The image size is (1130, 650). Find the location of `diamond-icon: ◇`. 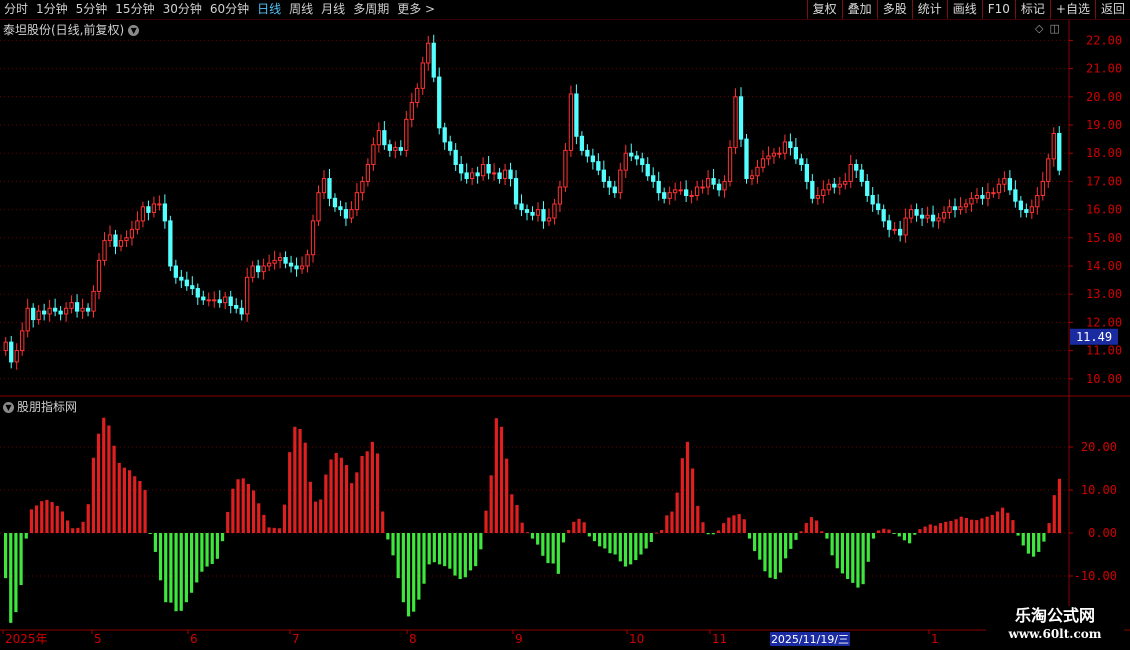

diamond-icon: ◇ is located at coordinates (1039, 28).